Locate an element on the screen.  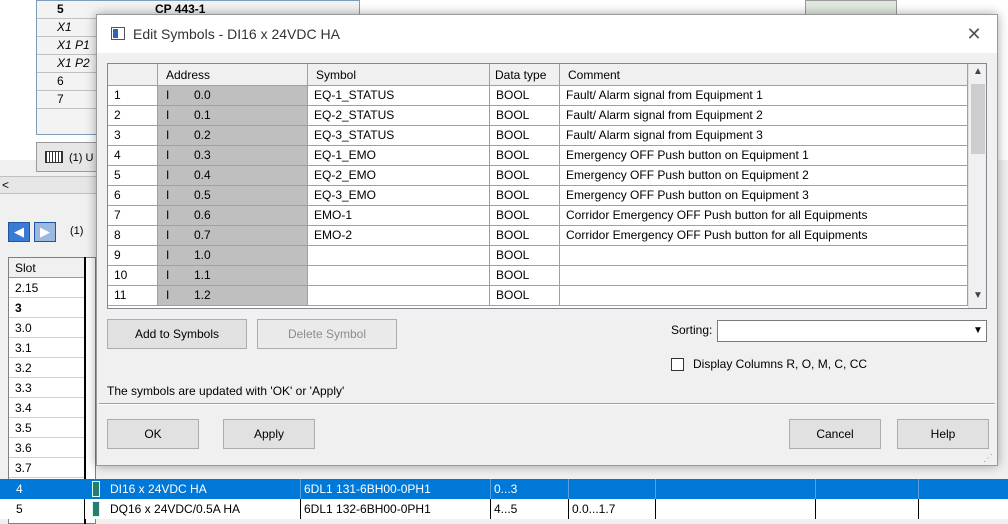
comment-cell: Fault/ Alarm signal from Equipment 3 is located at coordinates (764, 136).